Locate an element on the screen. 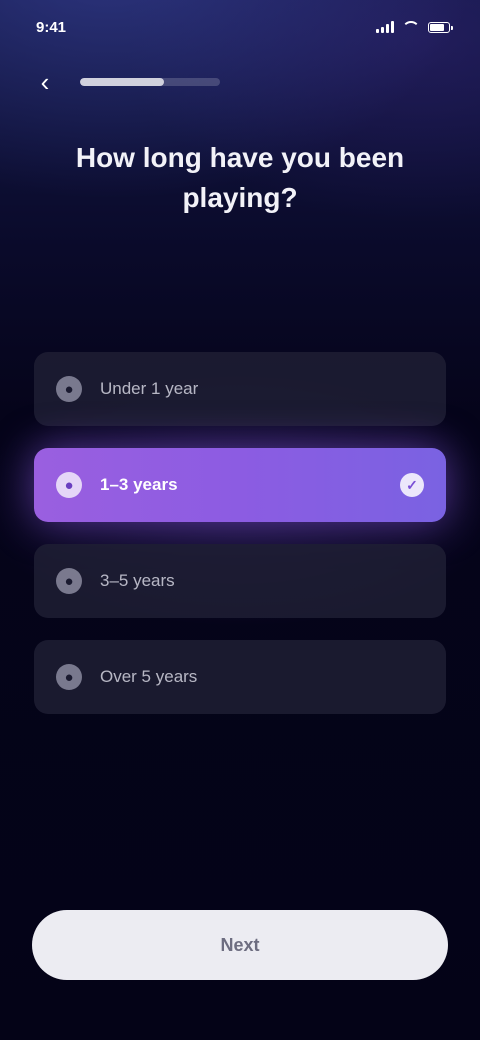 The image size is (480, 1040). option-label: Over 5 years is located at coordinates (149, 676).